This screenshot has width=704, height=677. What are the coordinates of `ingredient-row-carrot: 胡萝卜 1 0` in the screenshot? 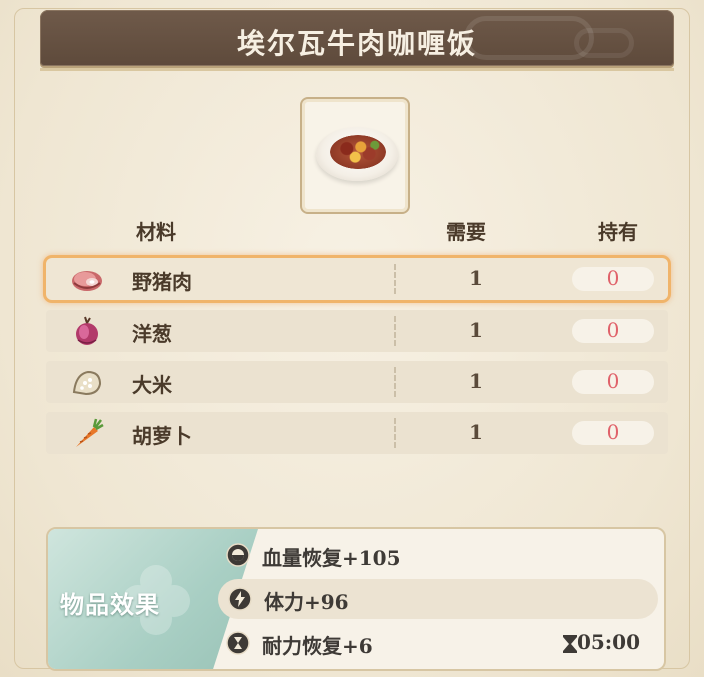 It's located at (357, 433).